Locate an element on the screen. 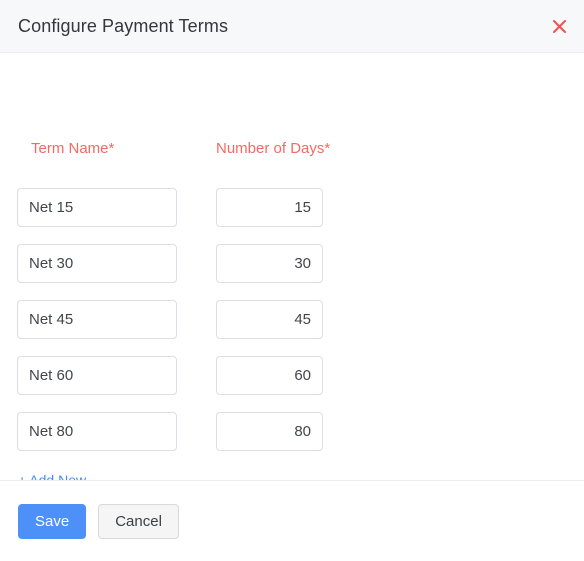  add-new-link: + Add New is located at coordinates (52, 476).